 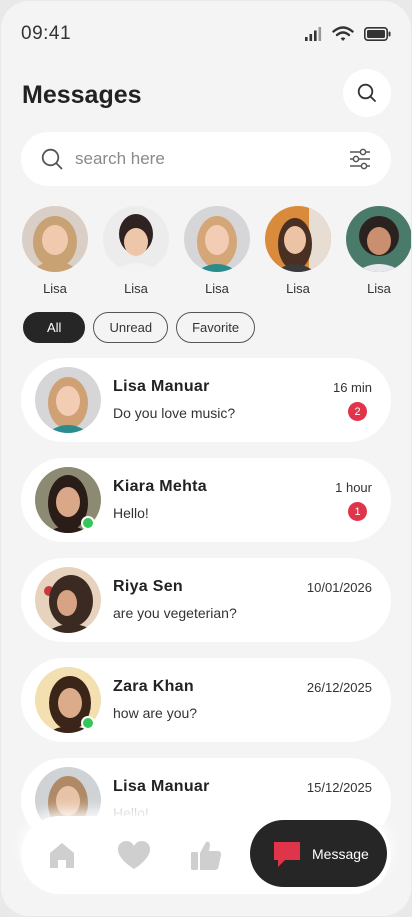 I want to click on thumbs-up-icon, so click(x=206, y=855).